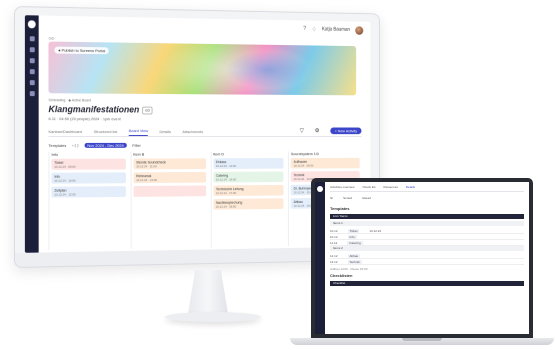 Image resolution: width=555 pixels, height=350 pixels. I want to click on filter-icon: ▽, so click(302, 131).